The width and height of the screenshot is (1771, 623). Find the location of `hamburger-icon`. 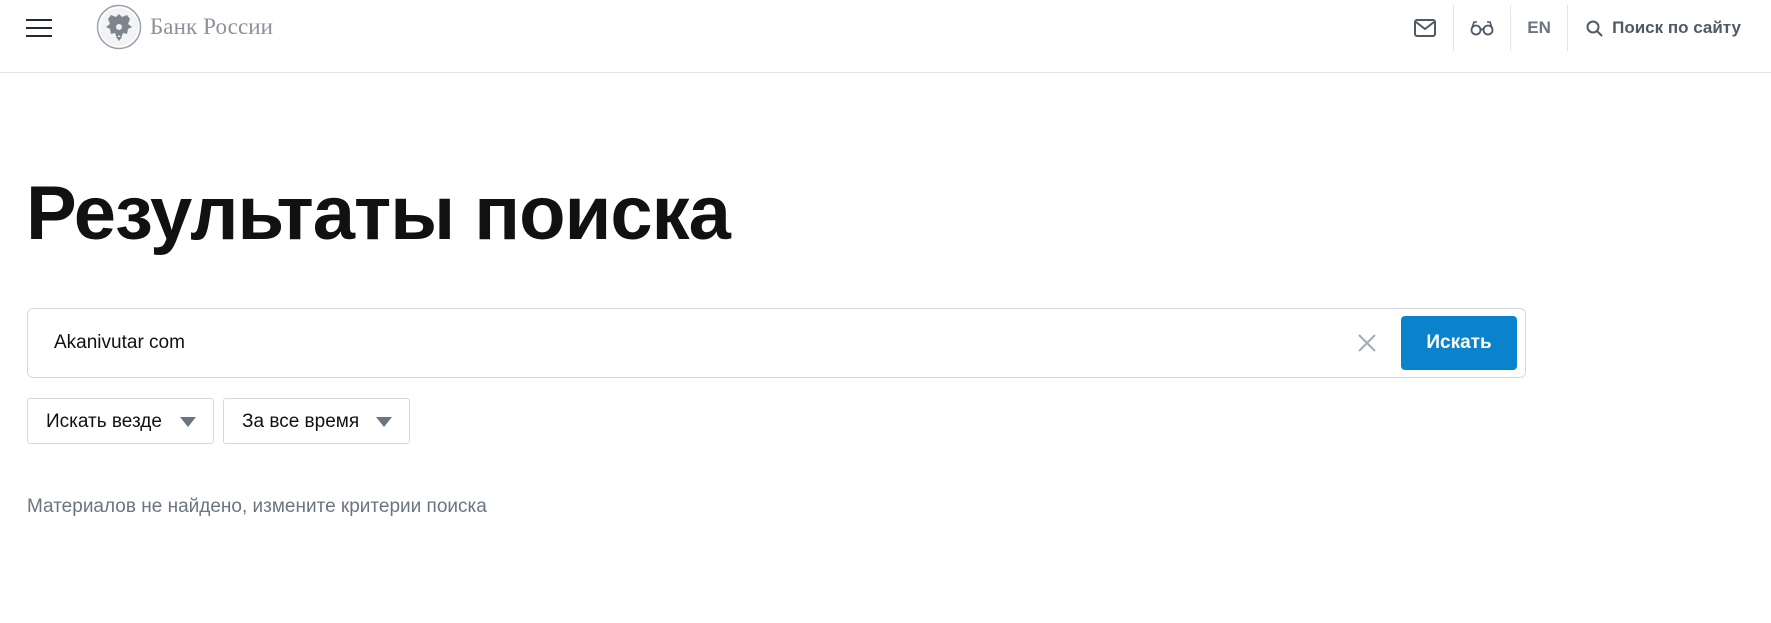

hamburger-icon is located at coordinates (39, 27).